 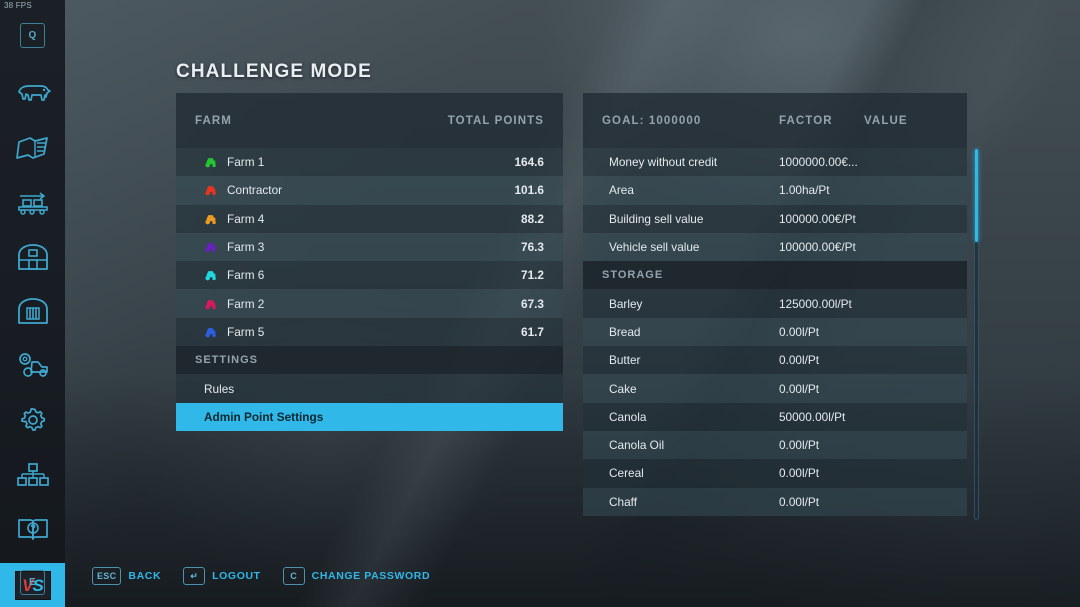 What do you see at coordinates (775, 247) in the screenshot?
I see `point-setting-row: Vehicle sell value 100000.00€/Pt` at bounding box center [775, 247].